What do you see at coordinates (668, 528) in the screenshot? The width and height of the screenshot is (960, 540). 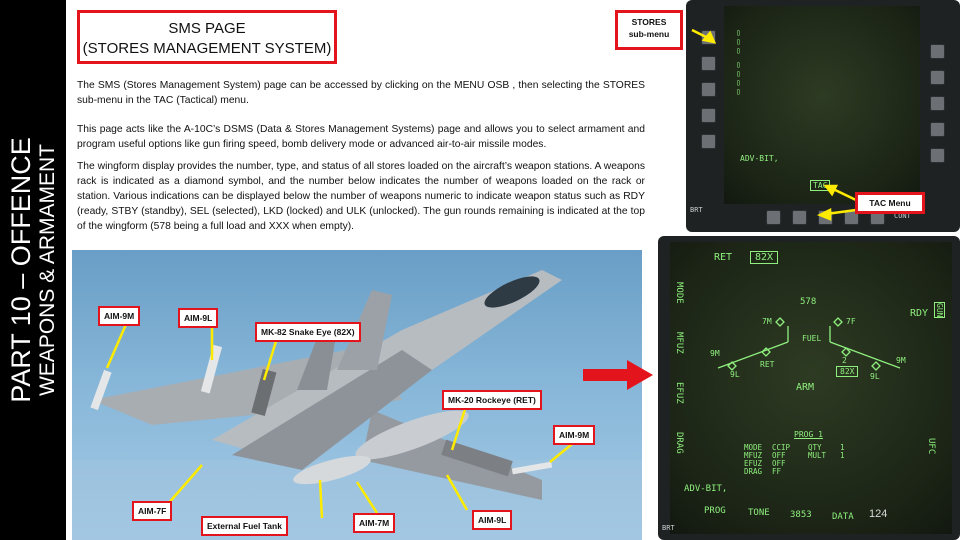 I see `sms-brt-label: BRT` at bounding box center [668, 528].